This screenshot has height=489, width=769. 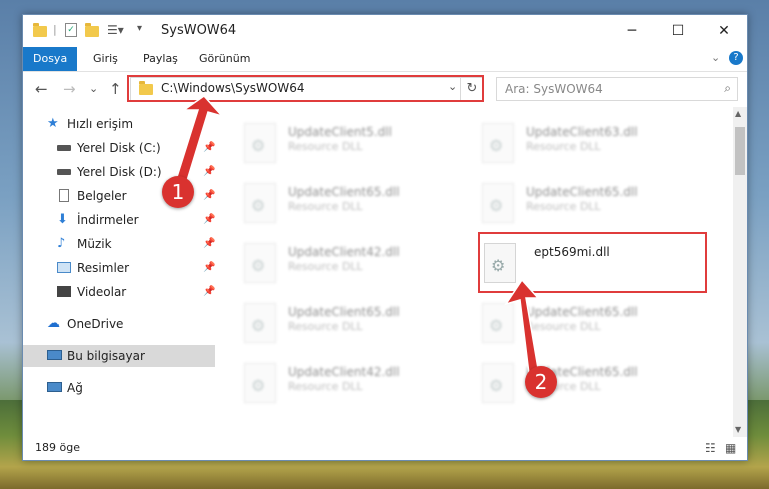 What do you see at coordinates (541, 382) in the screenshot?
I see `step-badge-2: 2` at bounding box center [541, 382].